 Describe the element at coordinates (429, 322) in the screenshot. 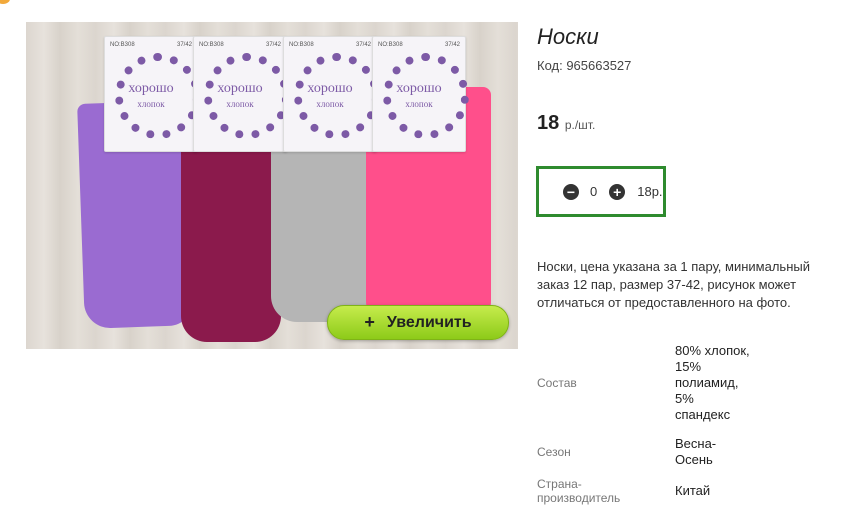

I see `zoom-label: Увеличить` at that location.